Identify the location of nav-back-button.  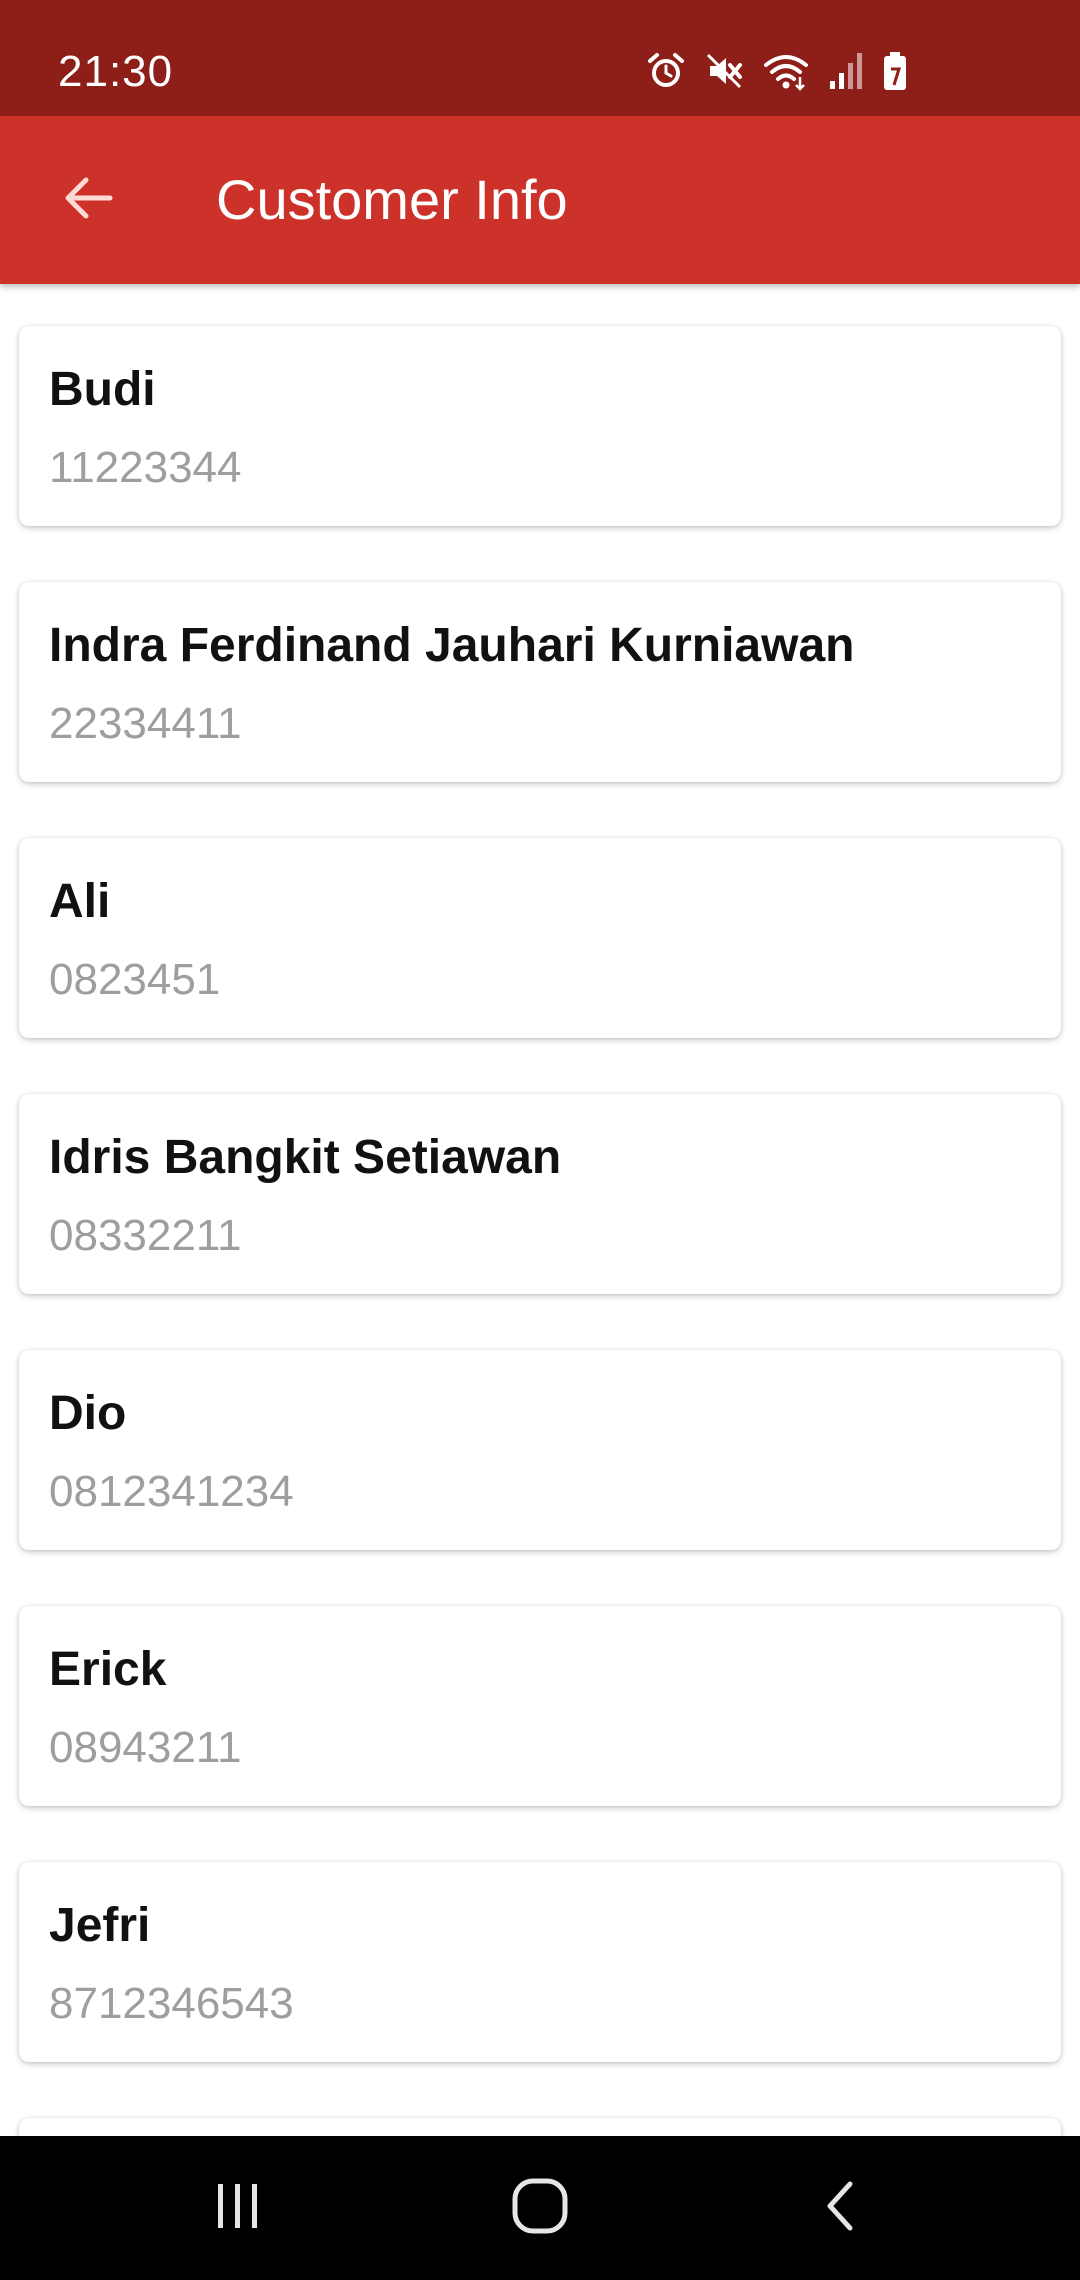
(842, 2208).